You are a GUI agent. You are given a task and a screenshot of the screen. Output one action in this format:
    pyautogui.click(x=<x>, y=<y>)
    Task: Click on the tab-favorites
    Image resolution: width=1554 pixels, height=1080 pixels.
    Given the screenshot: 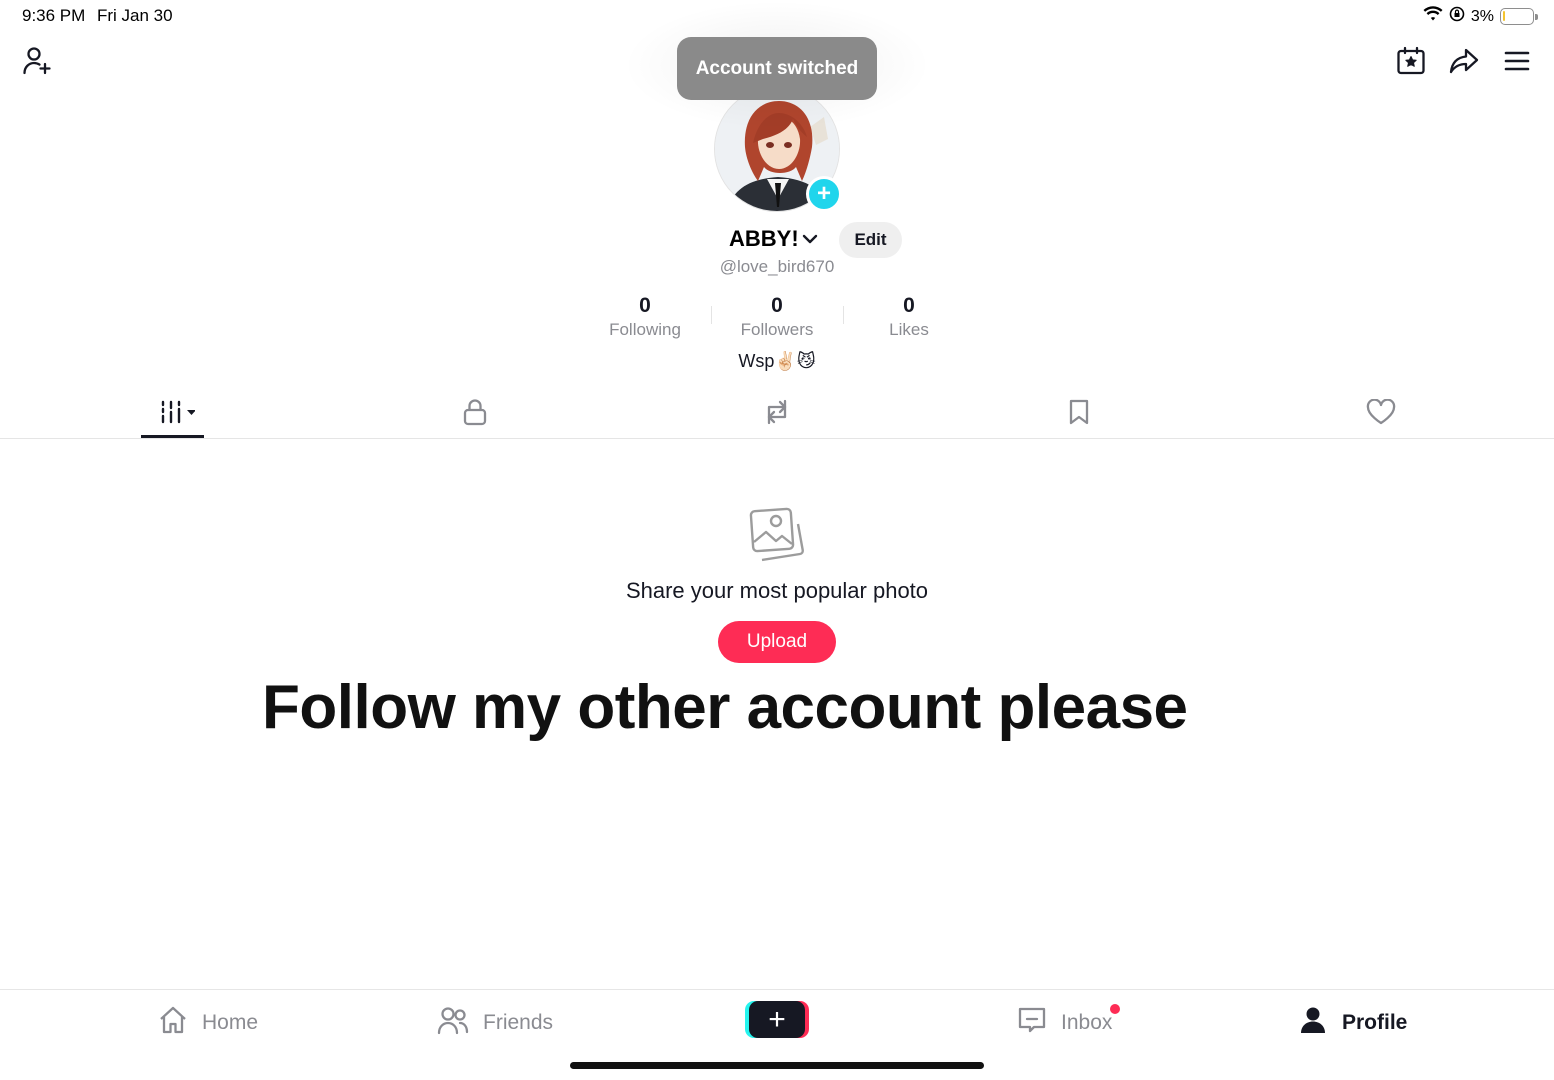 What is the action you would take?
    pyautogui.click(x=1079, y=414)
    